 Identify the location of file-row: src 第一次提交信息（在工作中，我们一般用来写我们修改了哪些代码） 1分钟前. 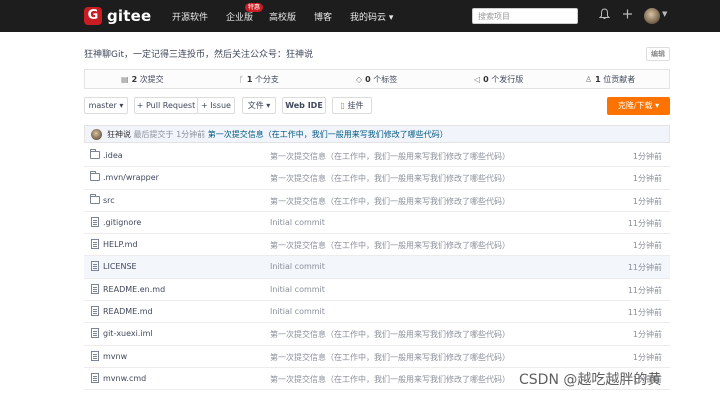
(377, 201).